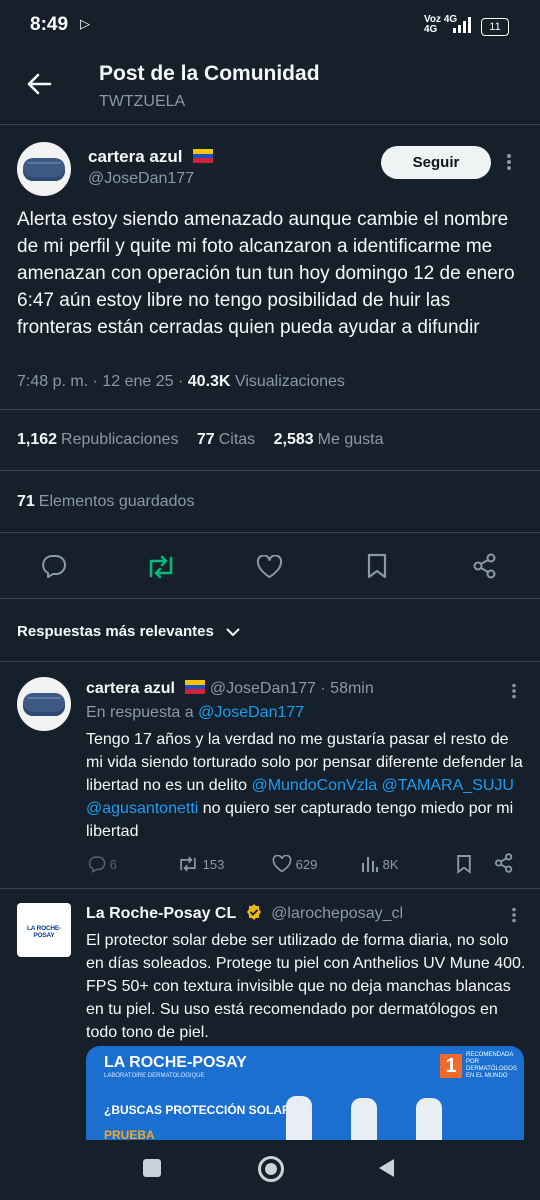 The width and height of the screenshot is (540, 1200). Describe the element at coordinates (380, 864) in the screenshot. I see `reply-action-views: 8K` at that location.